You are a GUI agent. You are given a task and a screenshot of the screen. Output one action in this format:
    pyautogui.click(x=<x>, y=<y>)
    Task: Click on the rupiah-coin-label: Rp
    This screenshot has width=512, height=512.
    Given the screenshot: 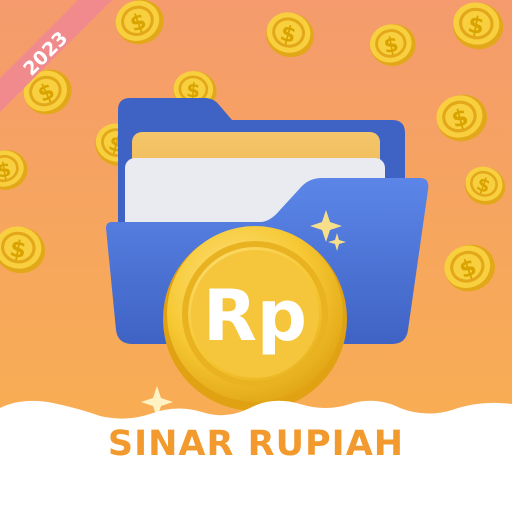 What is the action you would take?
    pyautogui.click(x=255, y=316)
    